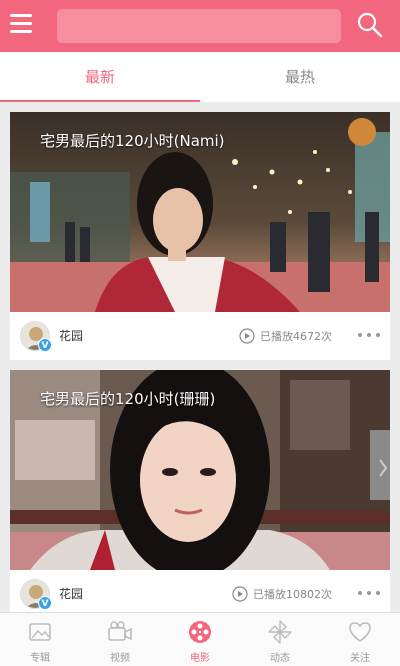 The height and width of the screenshot is (666, 400). Describe the element at coordinates (360, 632) in the screenshot. I see `heart-icon` at that location.